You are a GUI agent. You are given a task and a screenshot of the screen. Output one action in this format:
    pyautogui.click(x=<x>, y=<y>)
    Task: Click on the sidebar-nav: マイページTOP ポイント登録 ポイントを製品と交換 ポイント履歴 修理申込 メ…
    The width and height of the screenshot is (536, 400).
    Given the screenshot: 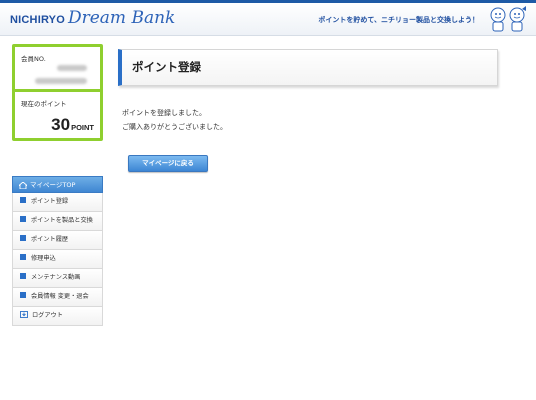 What is the action you would take?
    pyautogui.click(x=57, y=251)
    